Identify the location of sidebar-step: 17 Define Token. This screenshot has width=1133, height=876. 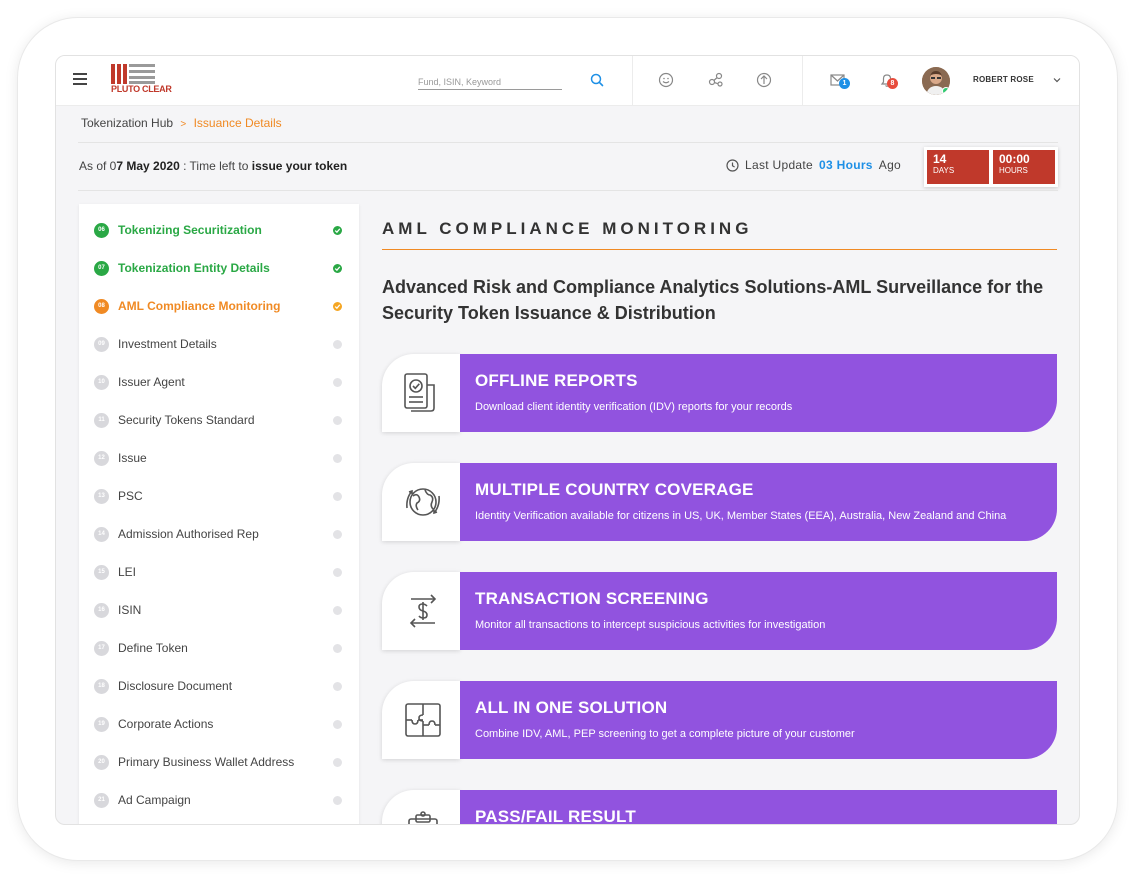
(219, 648).